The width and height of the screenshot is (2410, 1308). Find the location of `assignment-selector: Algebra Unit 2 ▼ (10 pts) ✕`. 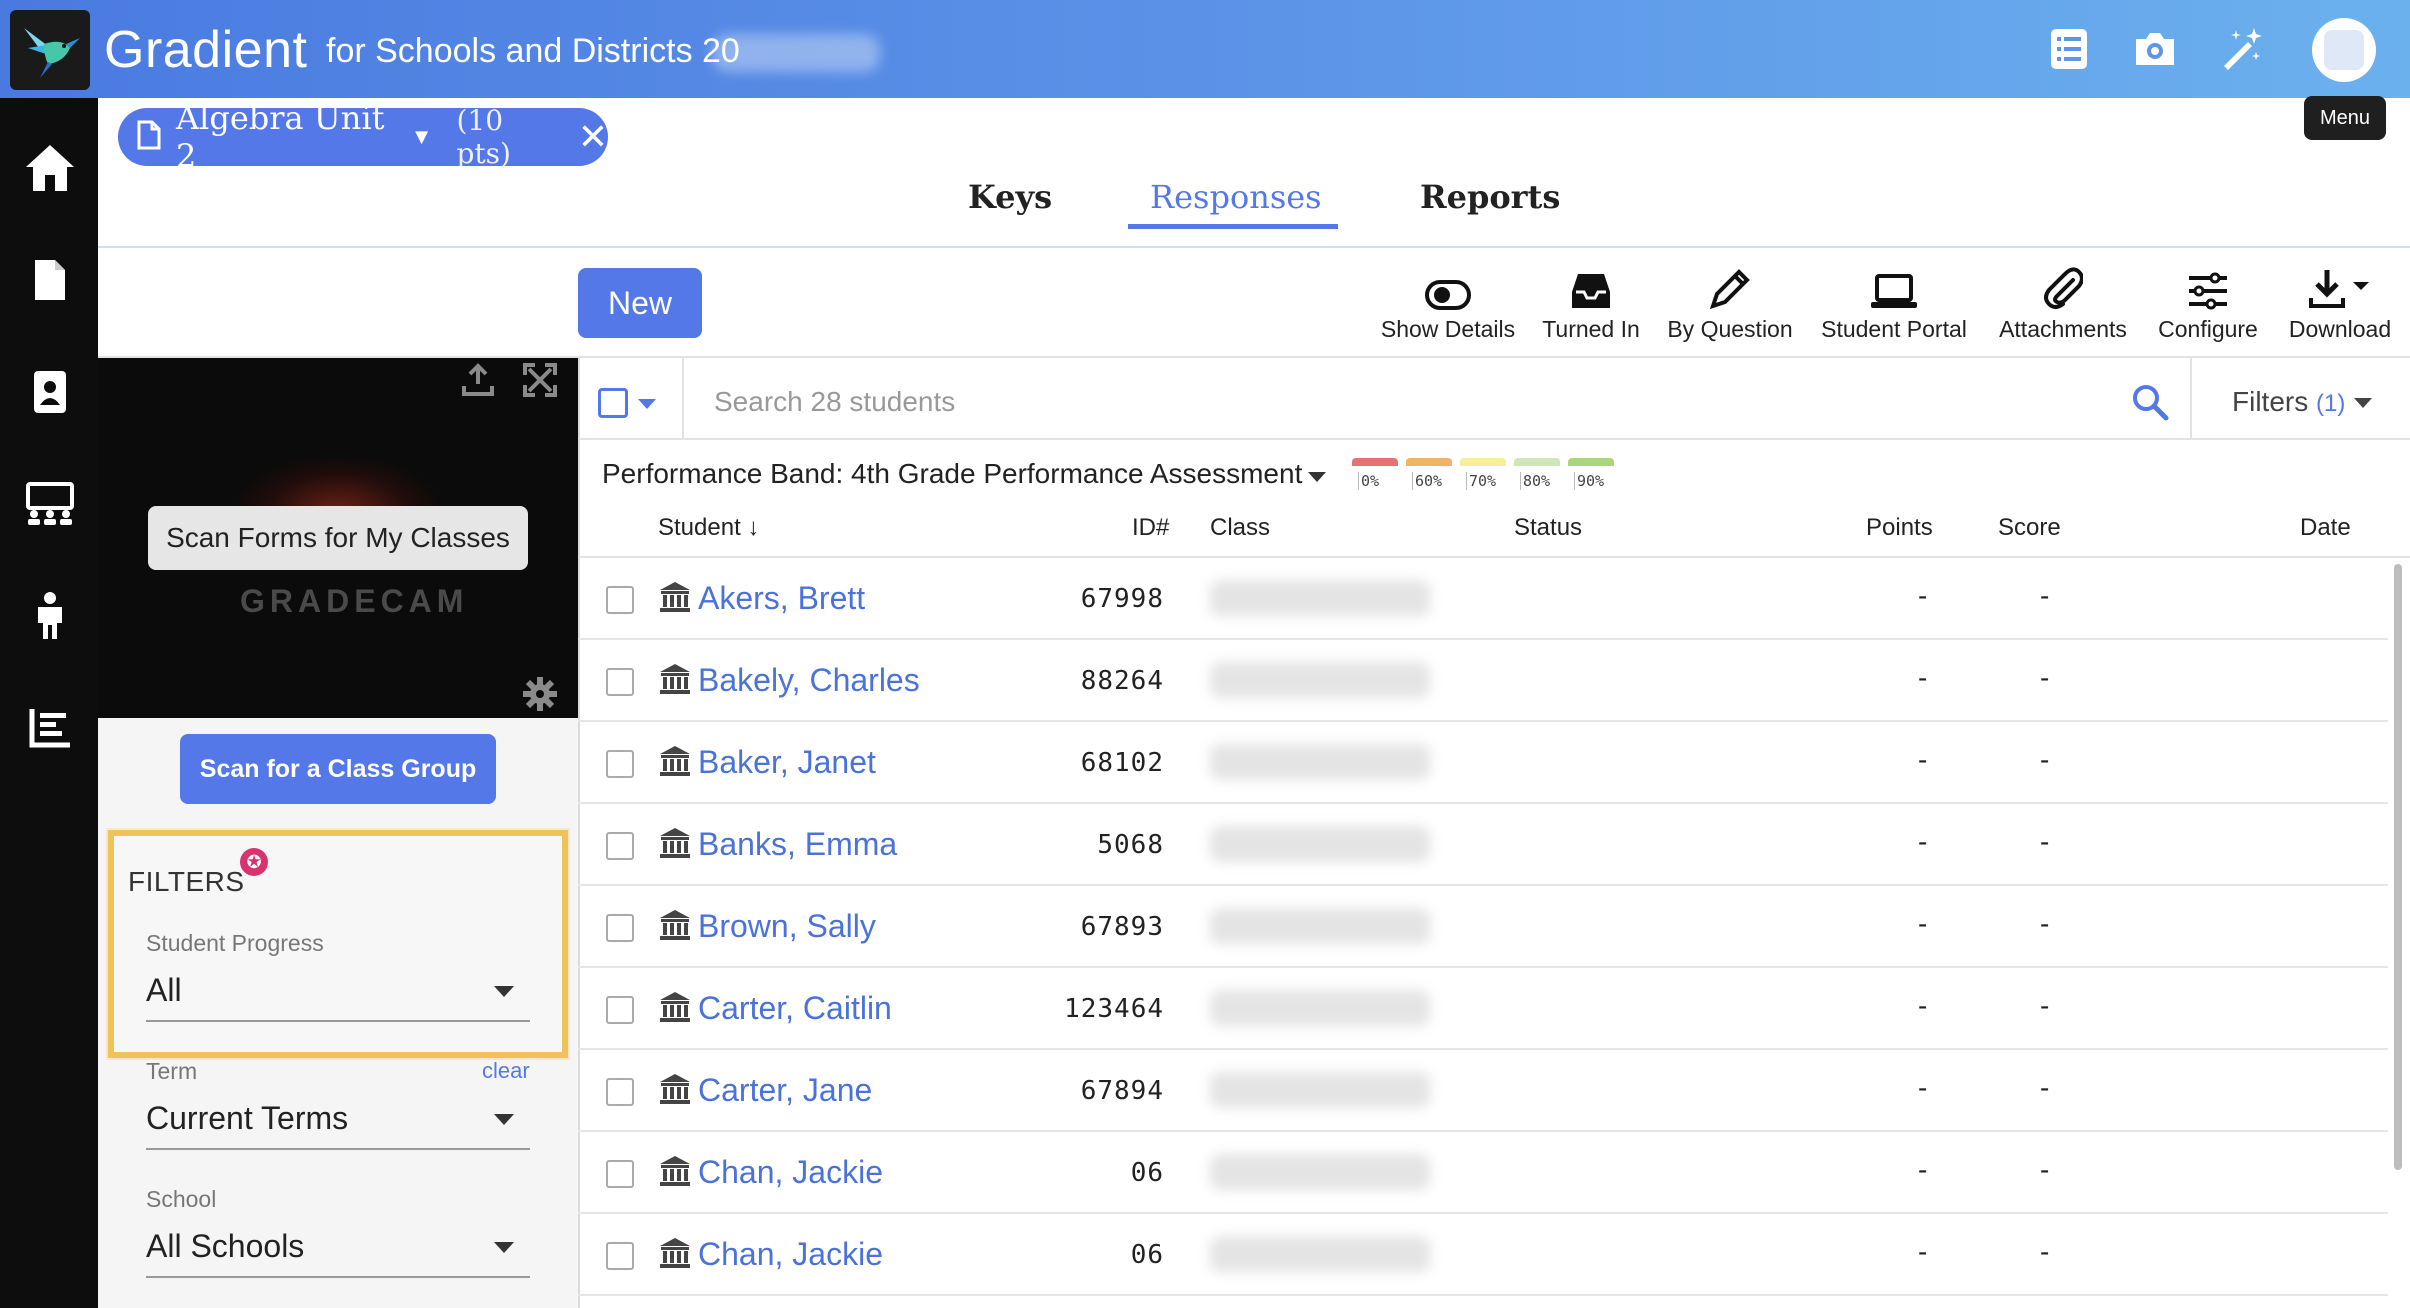

assignment-selector: Algebra Unit 2 ▼ (10 pts) ✕ is located at coordinates (363, 137).